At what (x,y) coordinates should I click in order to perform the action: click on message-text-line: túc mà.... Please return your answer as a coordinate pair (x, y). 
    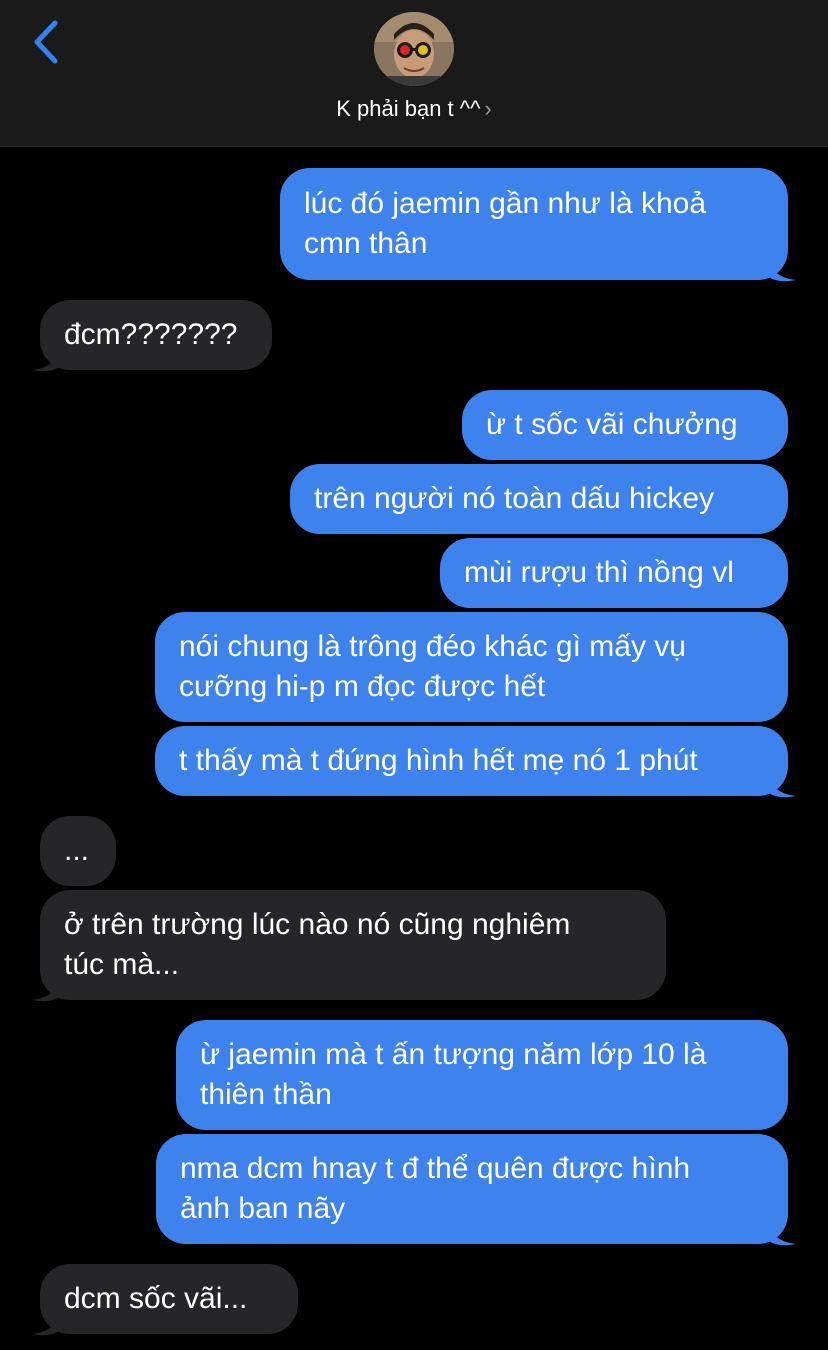
    Looking at the image, I should click on (122, 964).